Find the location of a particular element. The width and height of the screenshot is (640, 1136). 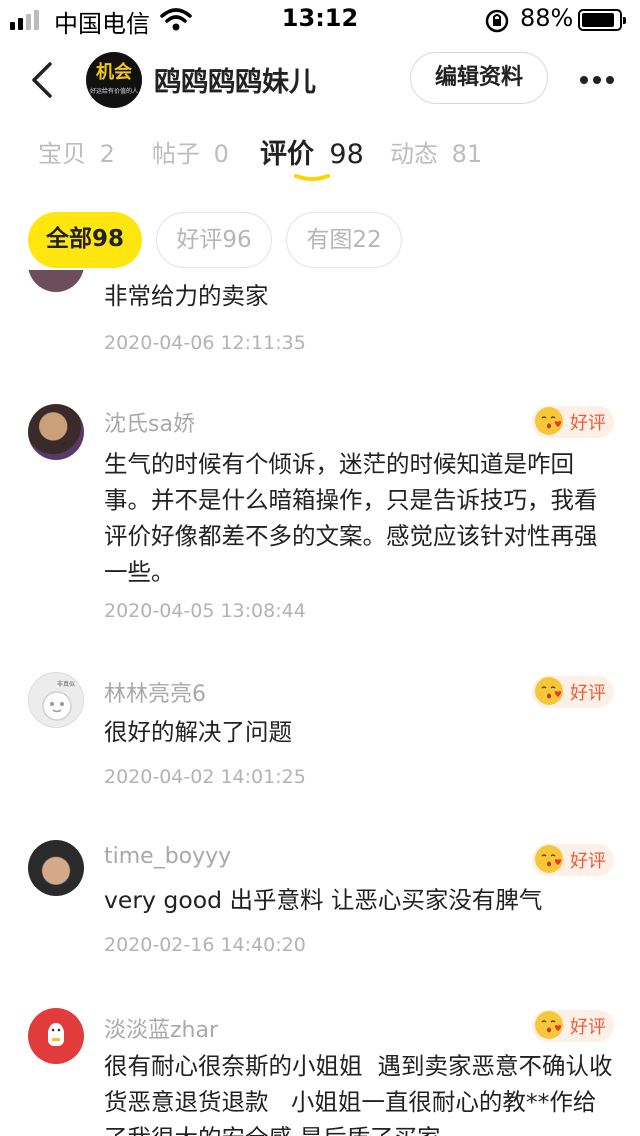

status-bar: 中国电信 13:12 88% is located at coordinates (320, 20).